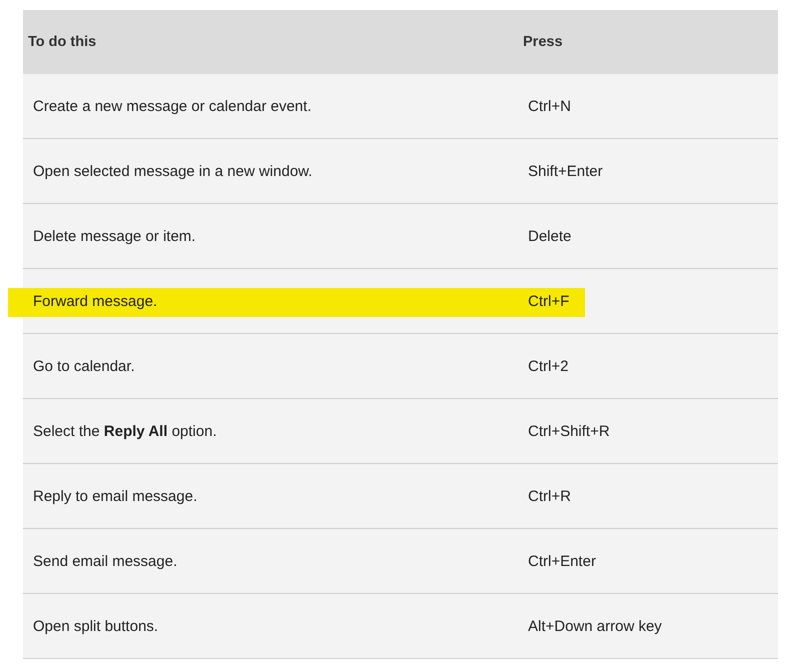 This screenshot has width=785, height=665. What do you see at coordinates (569, 431) in the screenshot?
I see `shortcut-text: Ctrl+Shift+R` at bounding box center [569, 431].